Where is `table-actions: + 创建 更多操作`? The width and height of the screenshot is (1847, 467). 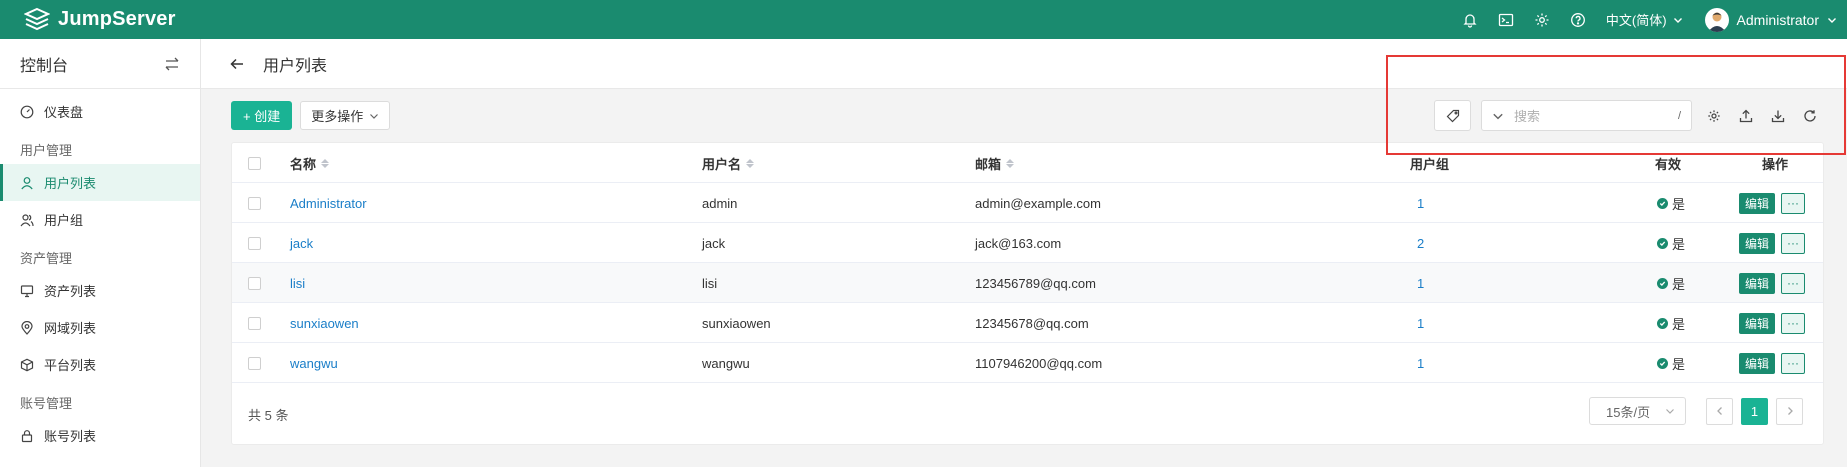
table-actions: + 创建 更多操作 is located at coordinates (311, 115).